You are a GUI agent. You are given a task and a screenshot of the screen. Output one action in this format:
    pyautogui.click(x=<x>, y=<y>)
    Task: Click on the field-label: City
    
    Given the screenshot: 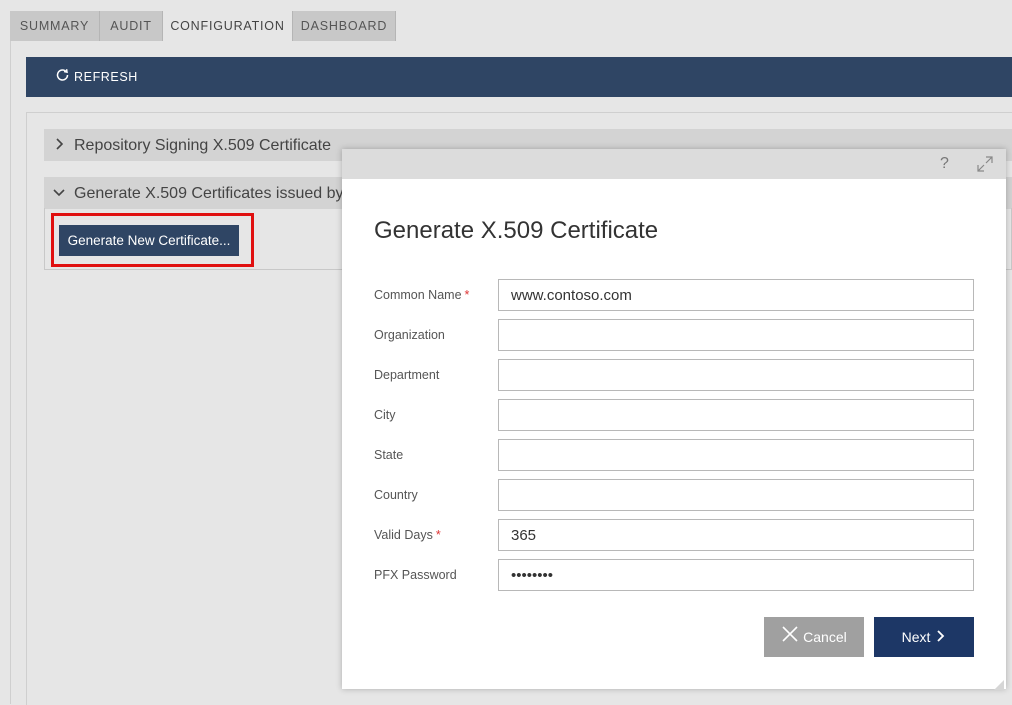 What is the action you would take?
    pyautogui.click(x=385, y=415)
    